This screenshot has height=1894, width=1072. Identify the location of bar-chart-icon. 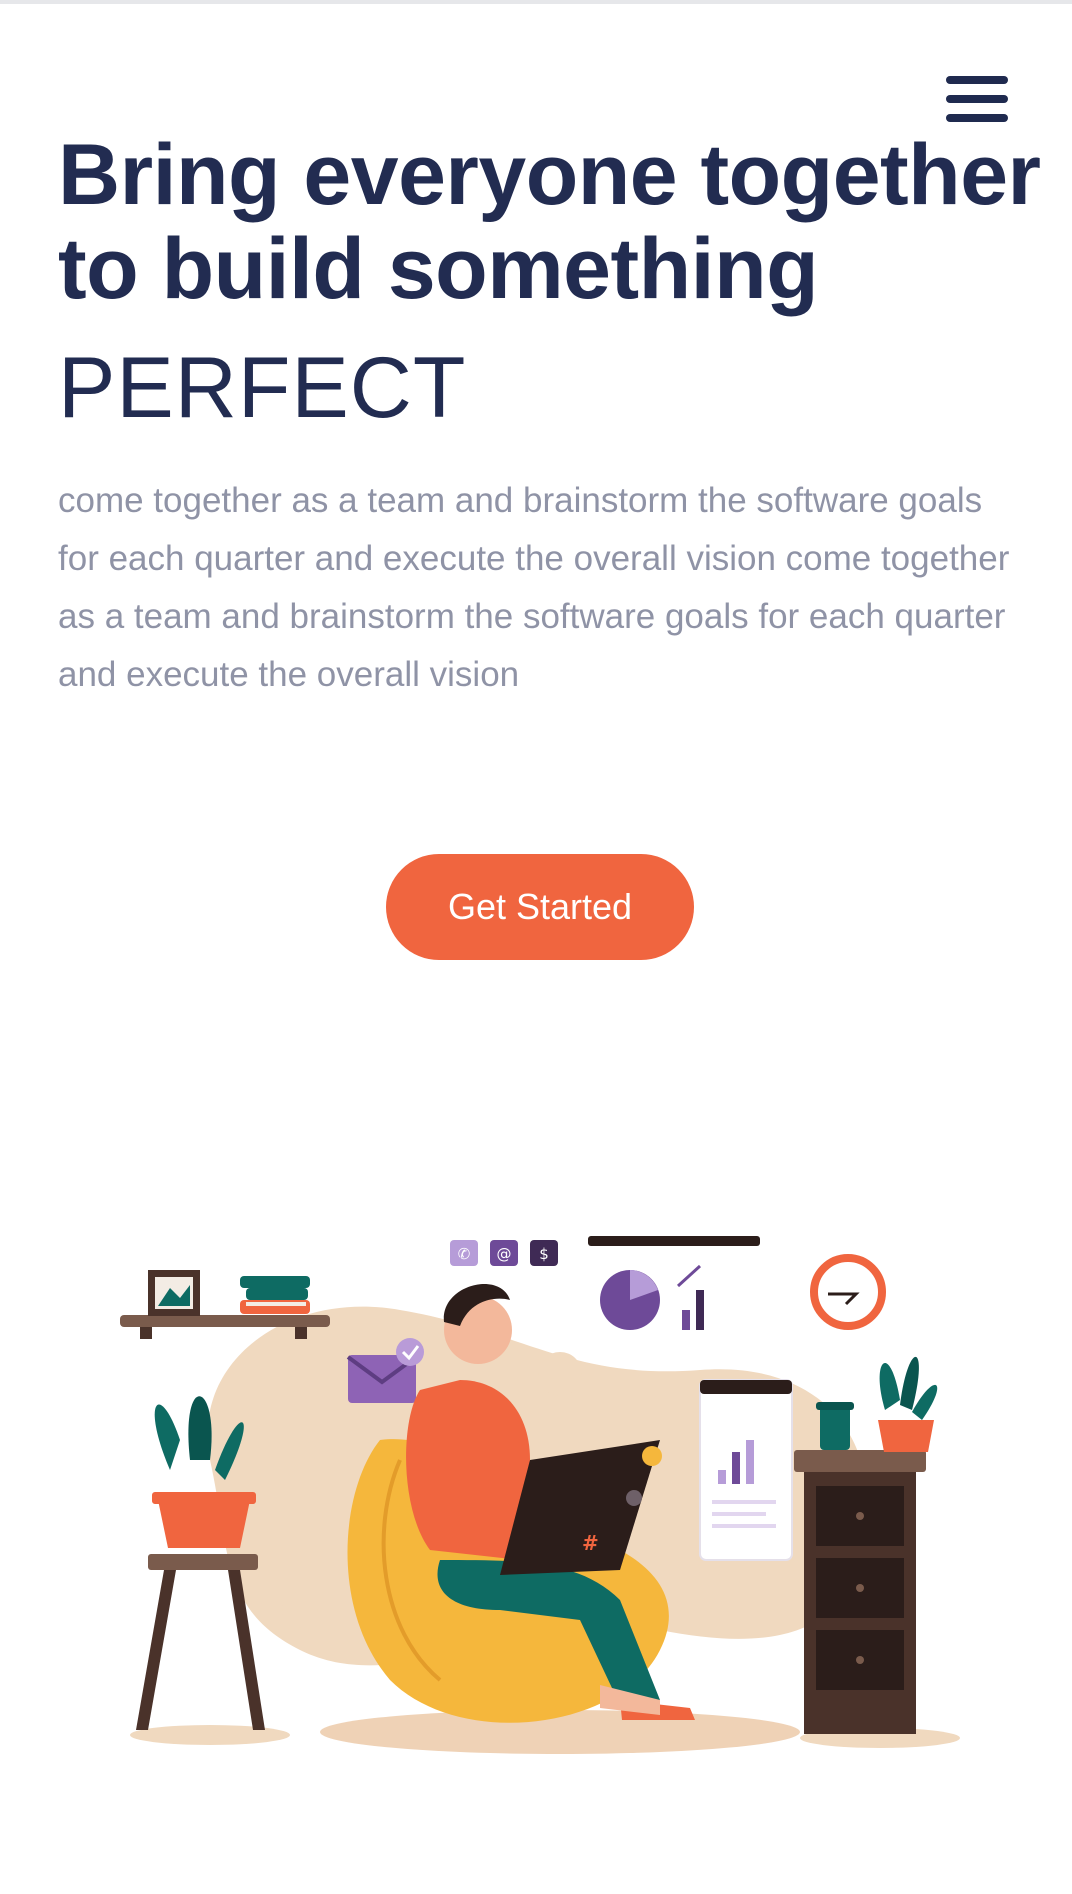
(686, 1320).